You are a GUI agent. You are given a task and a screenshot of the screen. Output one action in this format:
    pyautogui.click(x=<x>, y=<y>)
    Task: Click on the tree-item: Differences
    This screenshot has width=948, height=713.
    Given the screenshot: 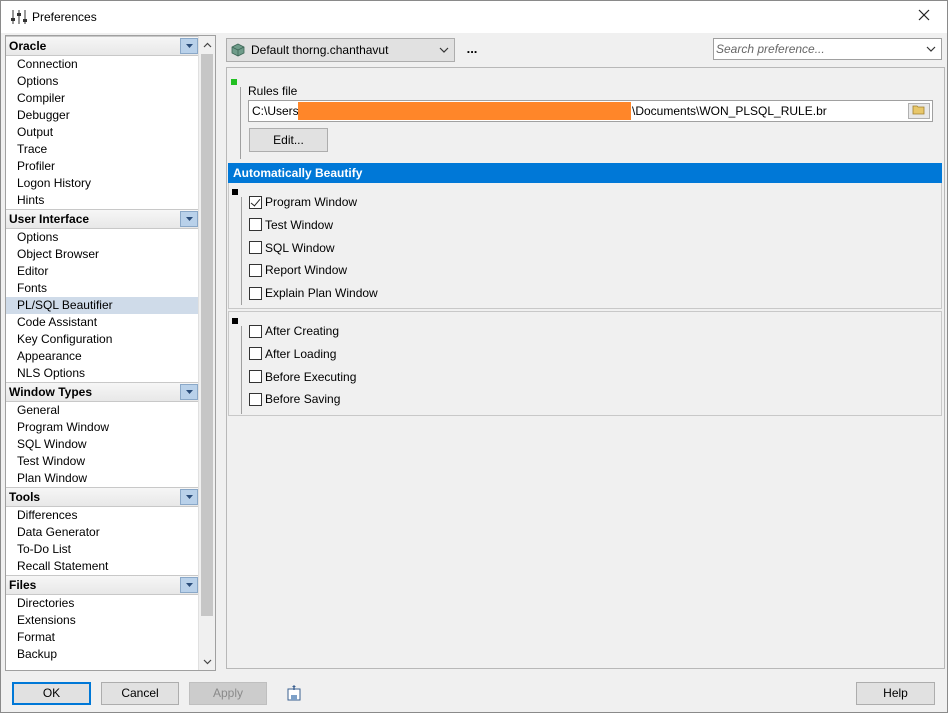 What is the action you would take?
    pyautogui.click(x=102, y=515)
    